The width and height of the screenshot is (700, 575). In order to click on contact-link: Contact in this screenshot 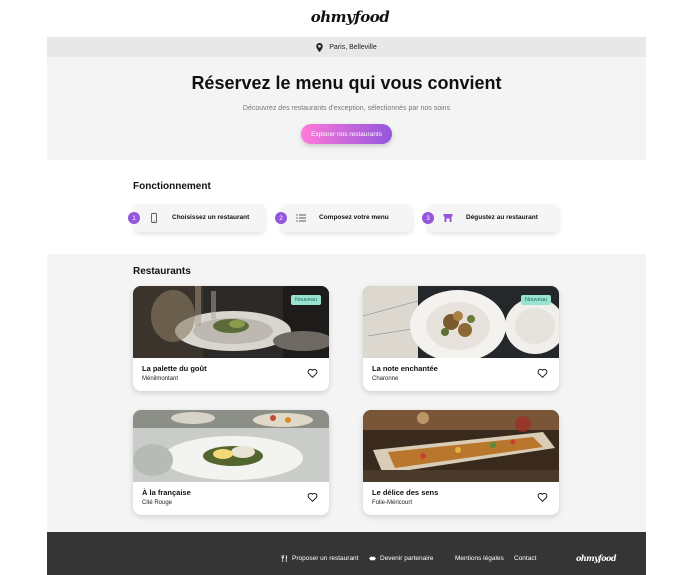, I will do `click(525, 558)`.